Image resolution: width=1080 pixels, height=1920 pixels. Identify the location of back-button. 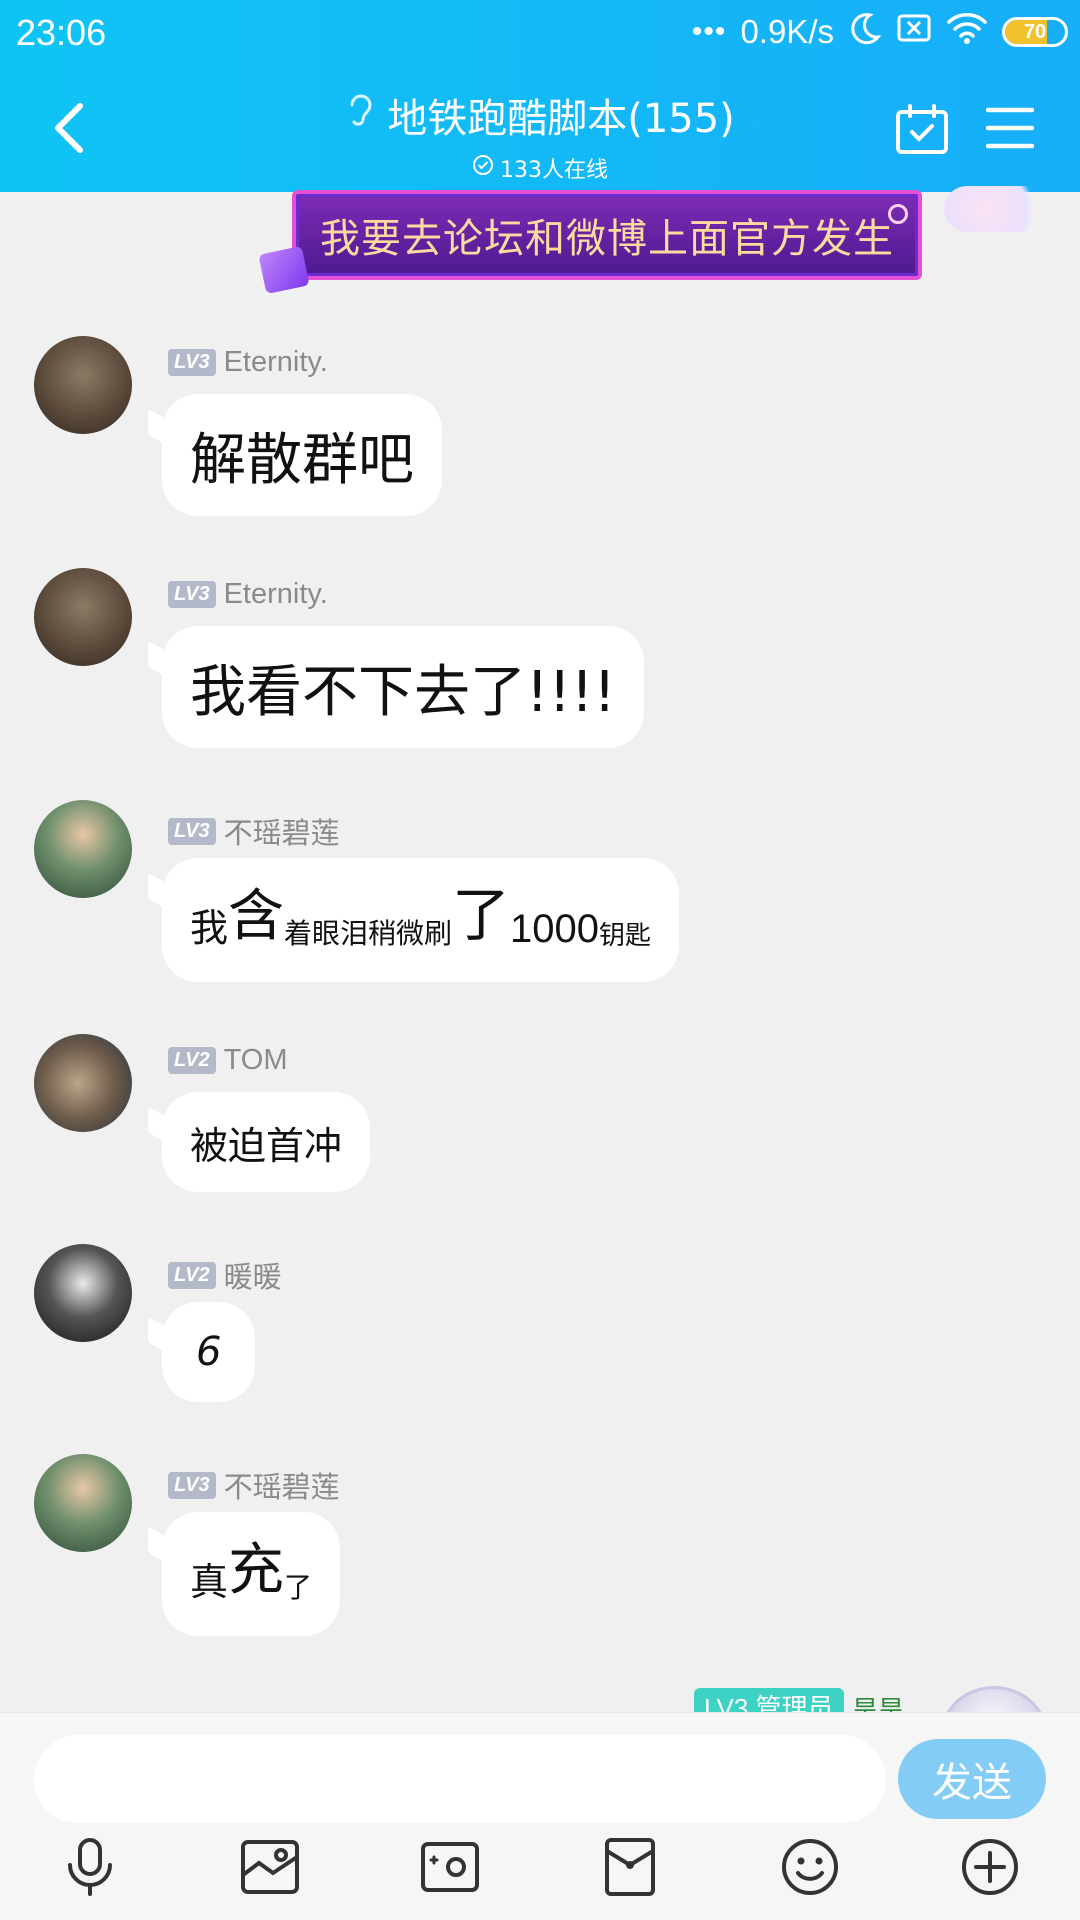
(72, 128).